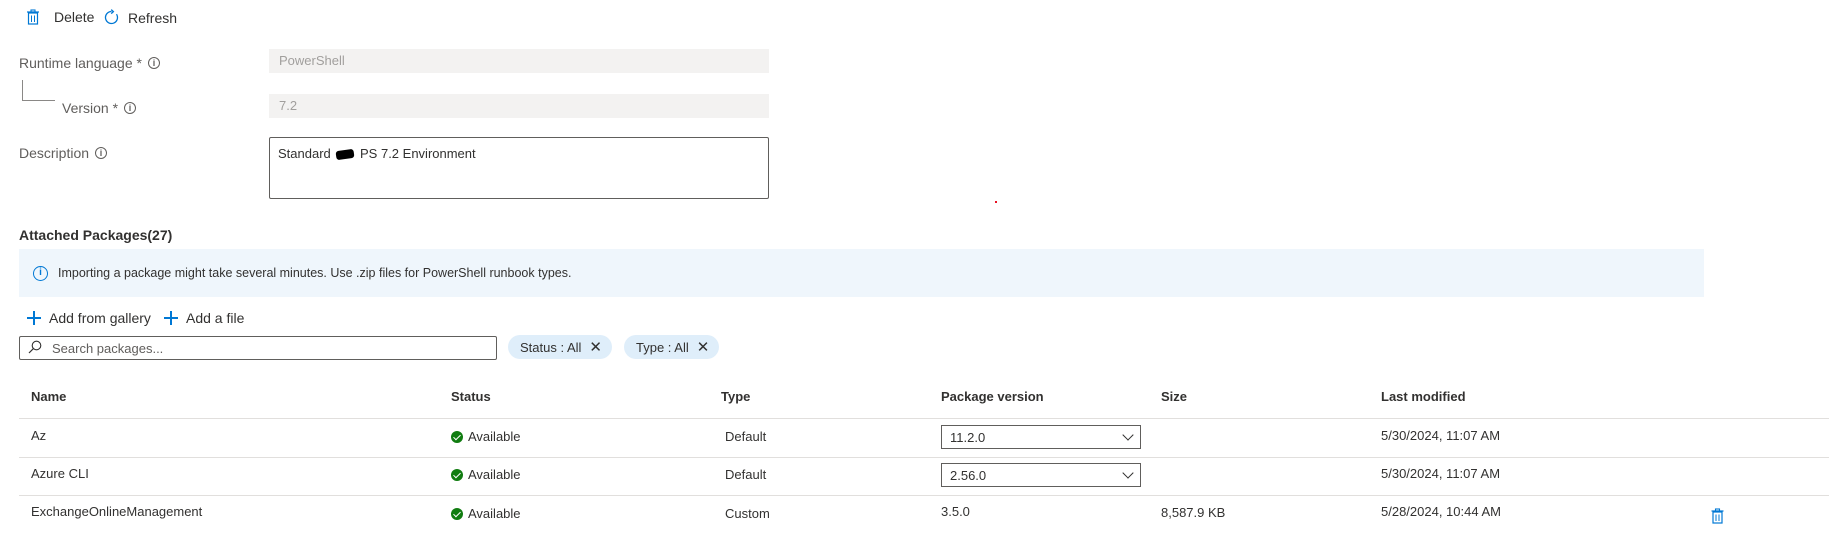 The height and width of the screenshot is (534, 1829). What do you see at coordinates (89, 63) in the screenshot?
I see `runtime-language-label: Runtime language * i` at bounding box center [89, 63].